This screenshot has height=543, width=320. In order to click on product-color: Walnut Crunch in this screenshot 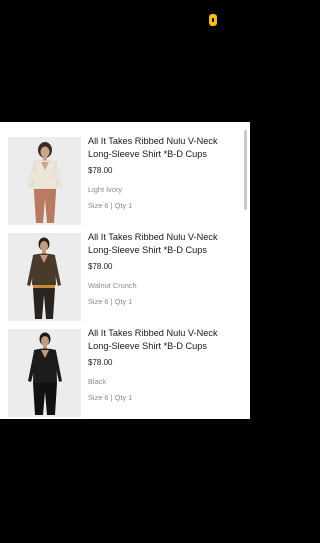, I will do `click(112, 285)`.